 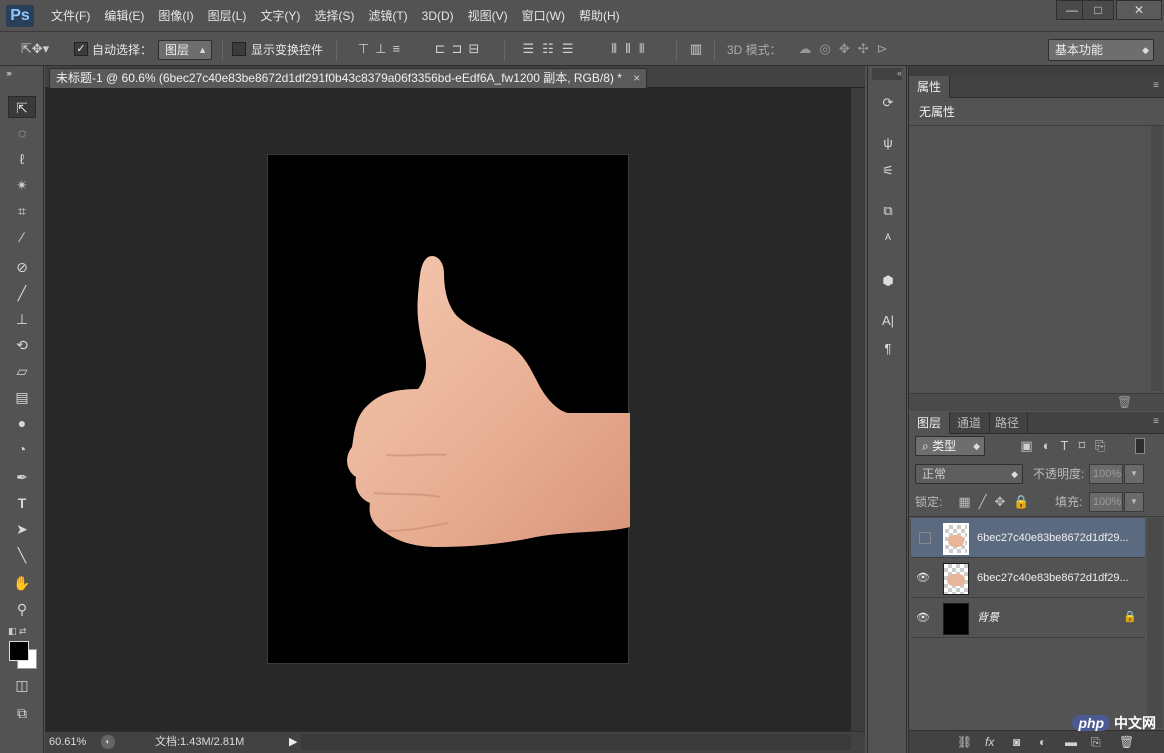 I want to click on screen-mode-icon: ⧉, so click(x=22, y=713).